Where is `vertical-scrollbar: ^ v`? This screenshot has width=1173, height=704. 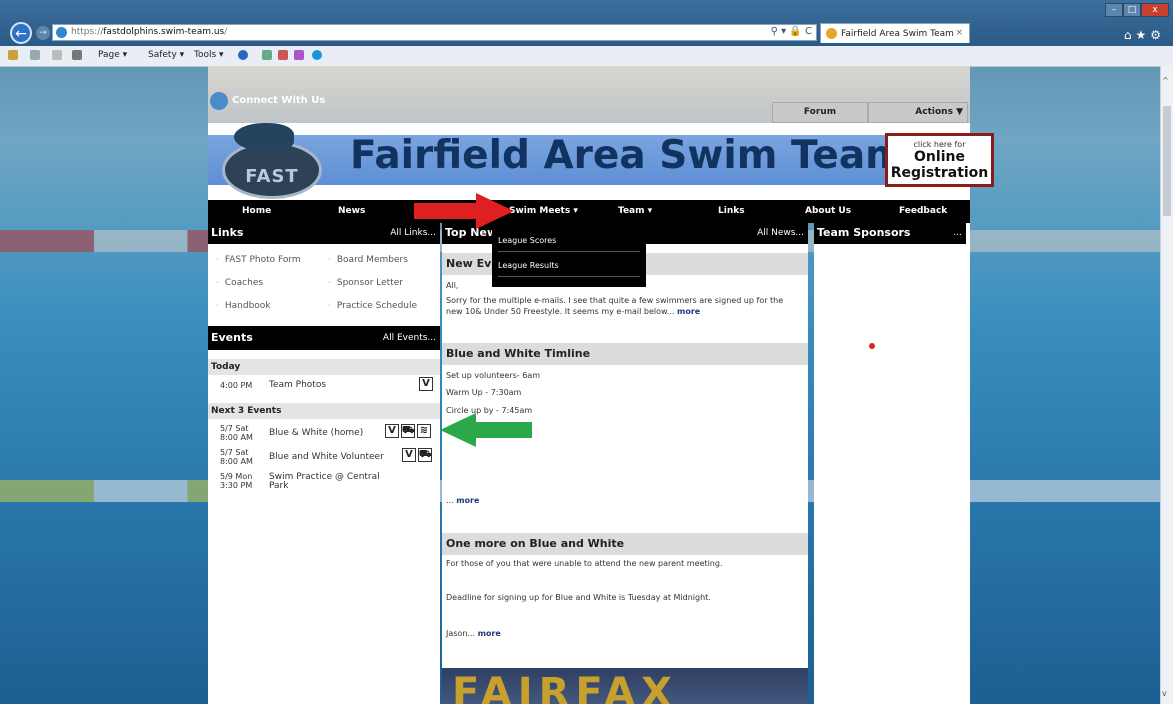 vertical-scrollbar: ^ v is located at coordinates (1166, 385).